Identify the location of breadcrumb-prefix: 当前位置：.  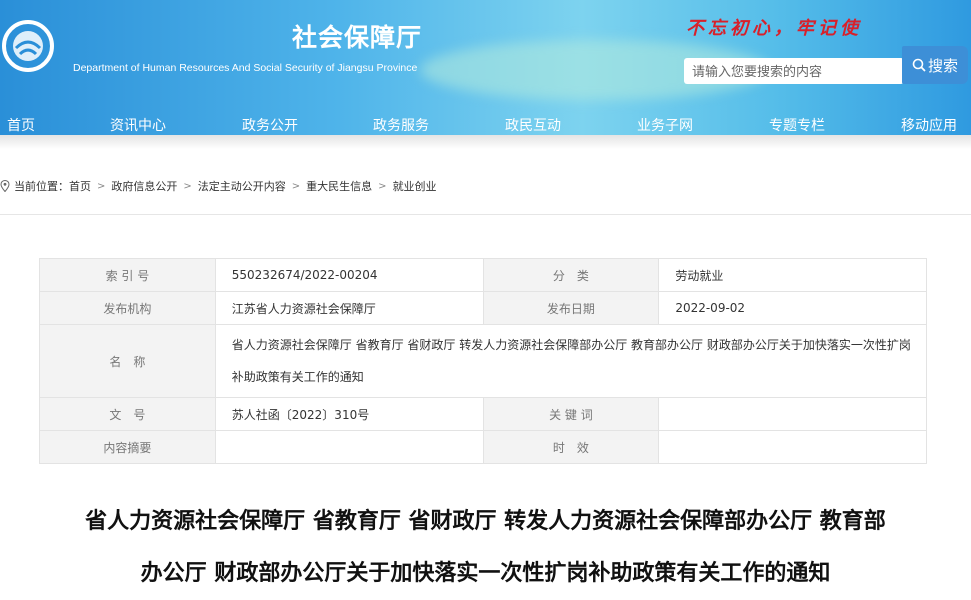
(41, 186).